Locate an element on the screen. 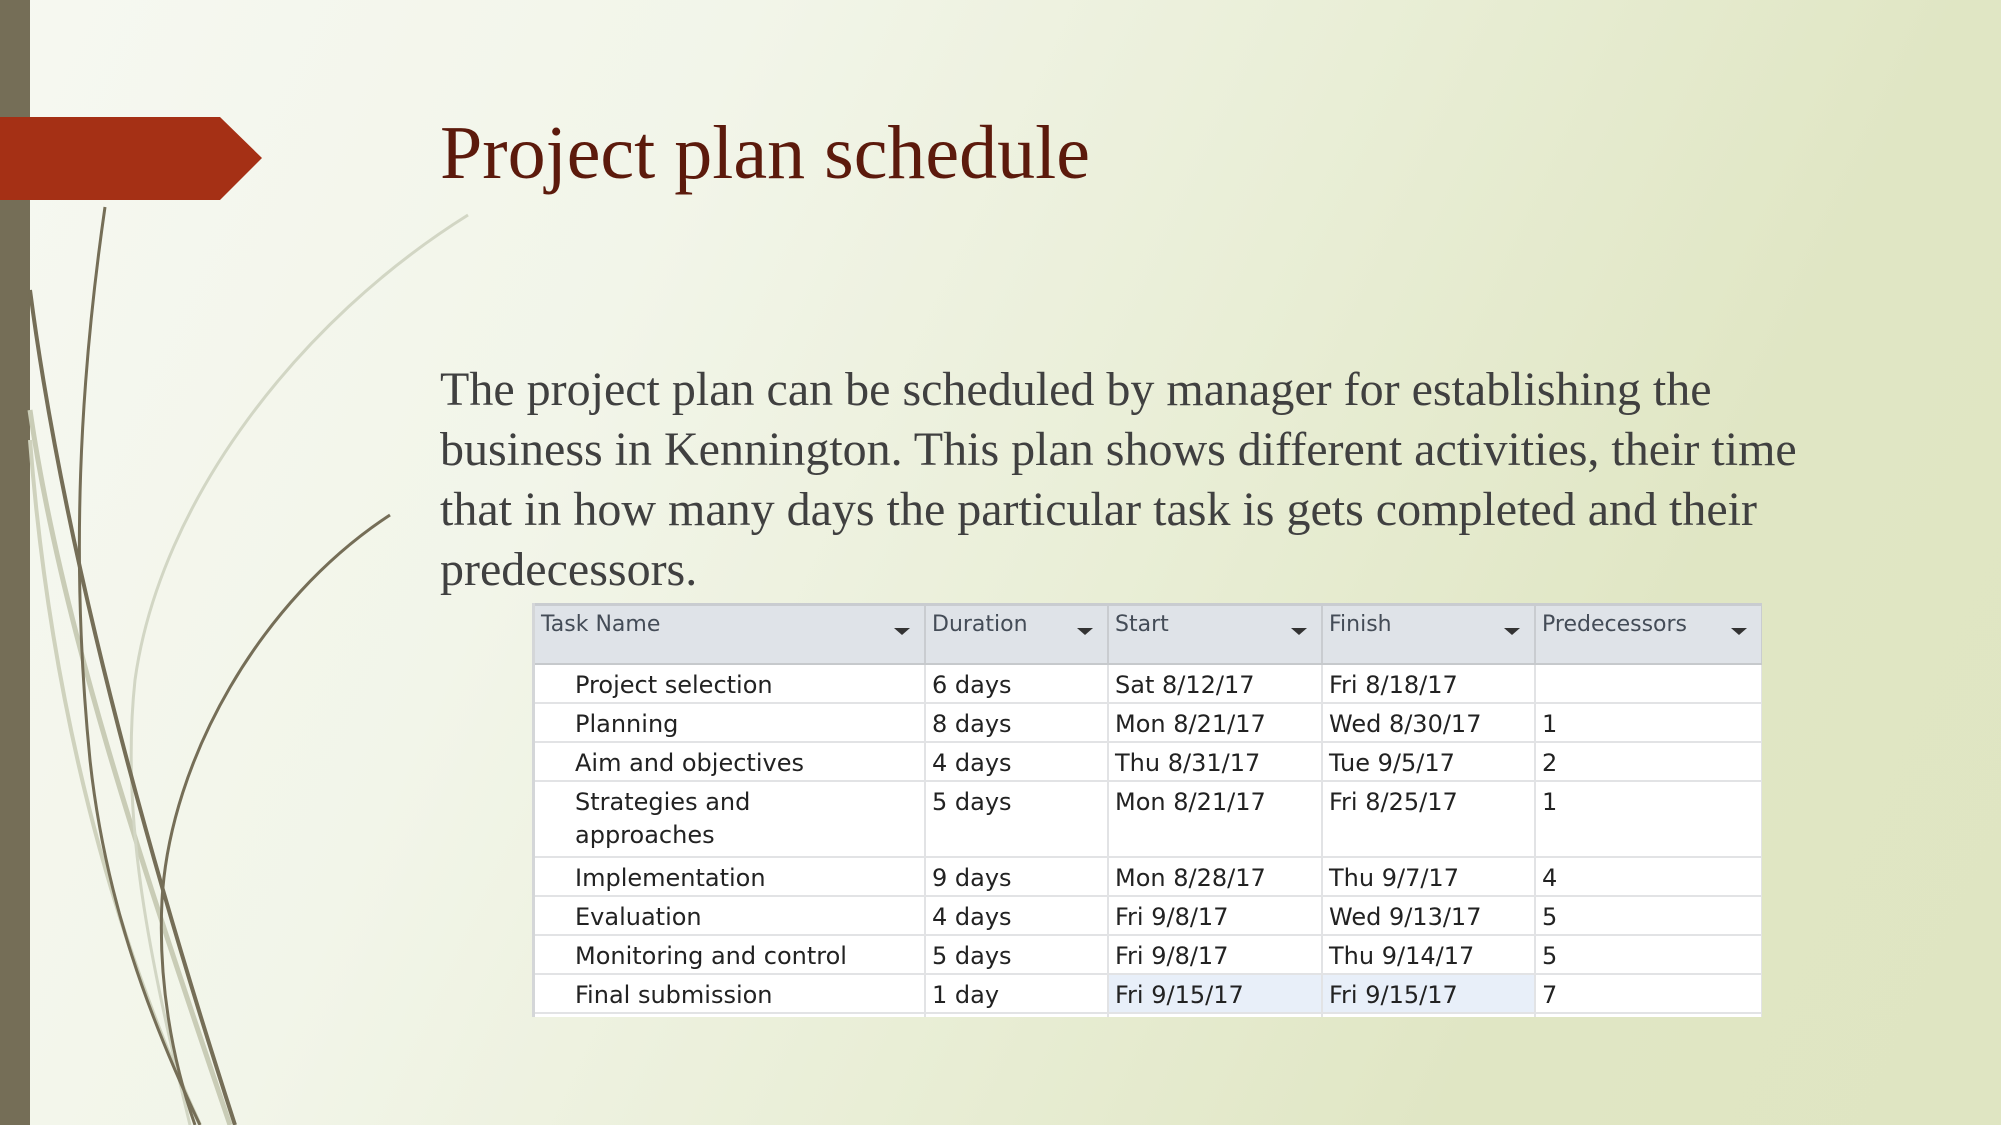  duration-cell: 8 days is located at coordinates (1017, 722).